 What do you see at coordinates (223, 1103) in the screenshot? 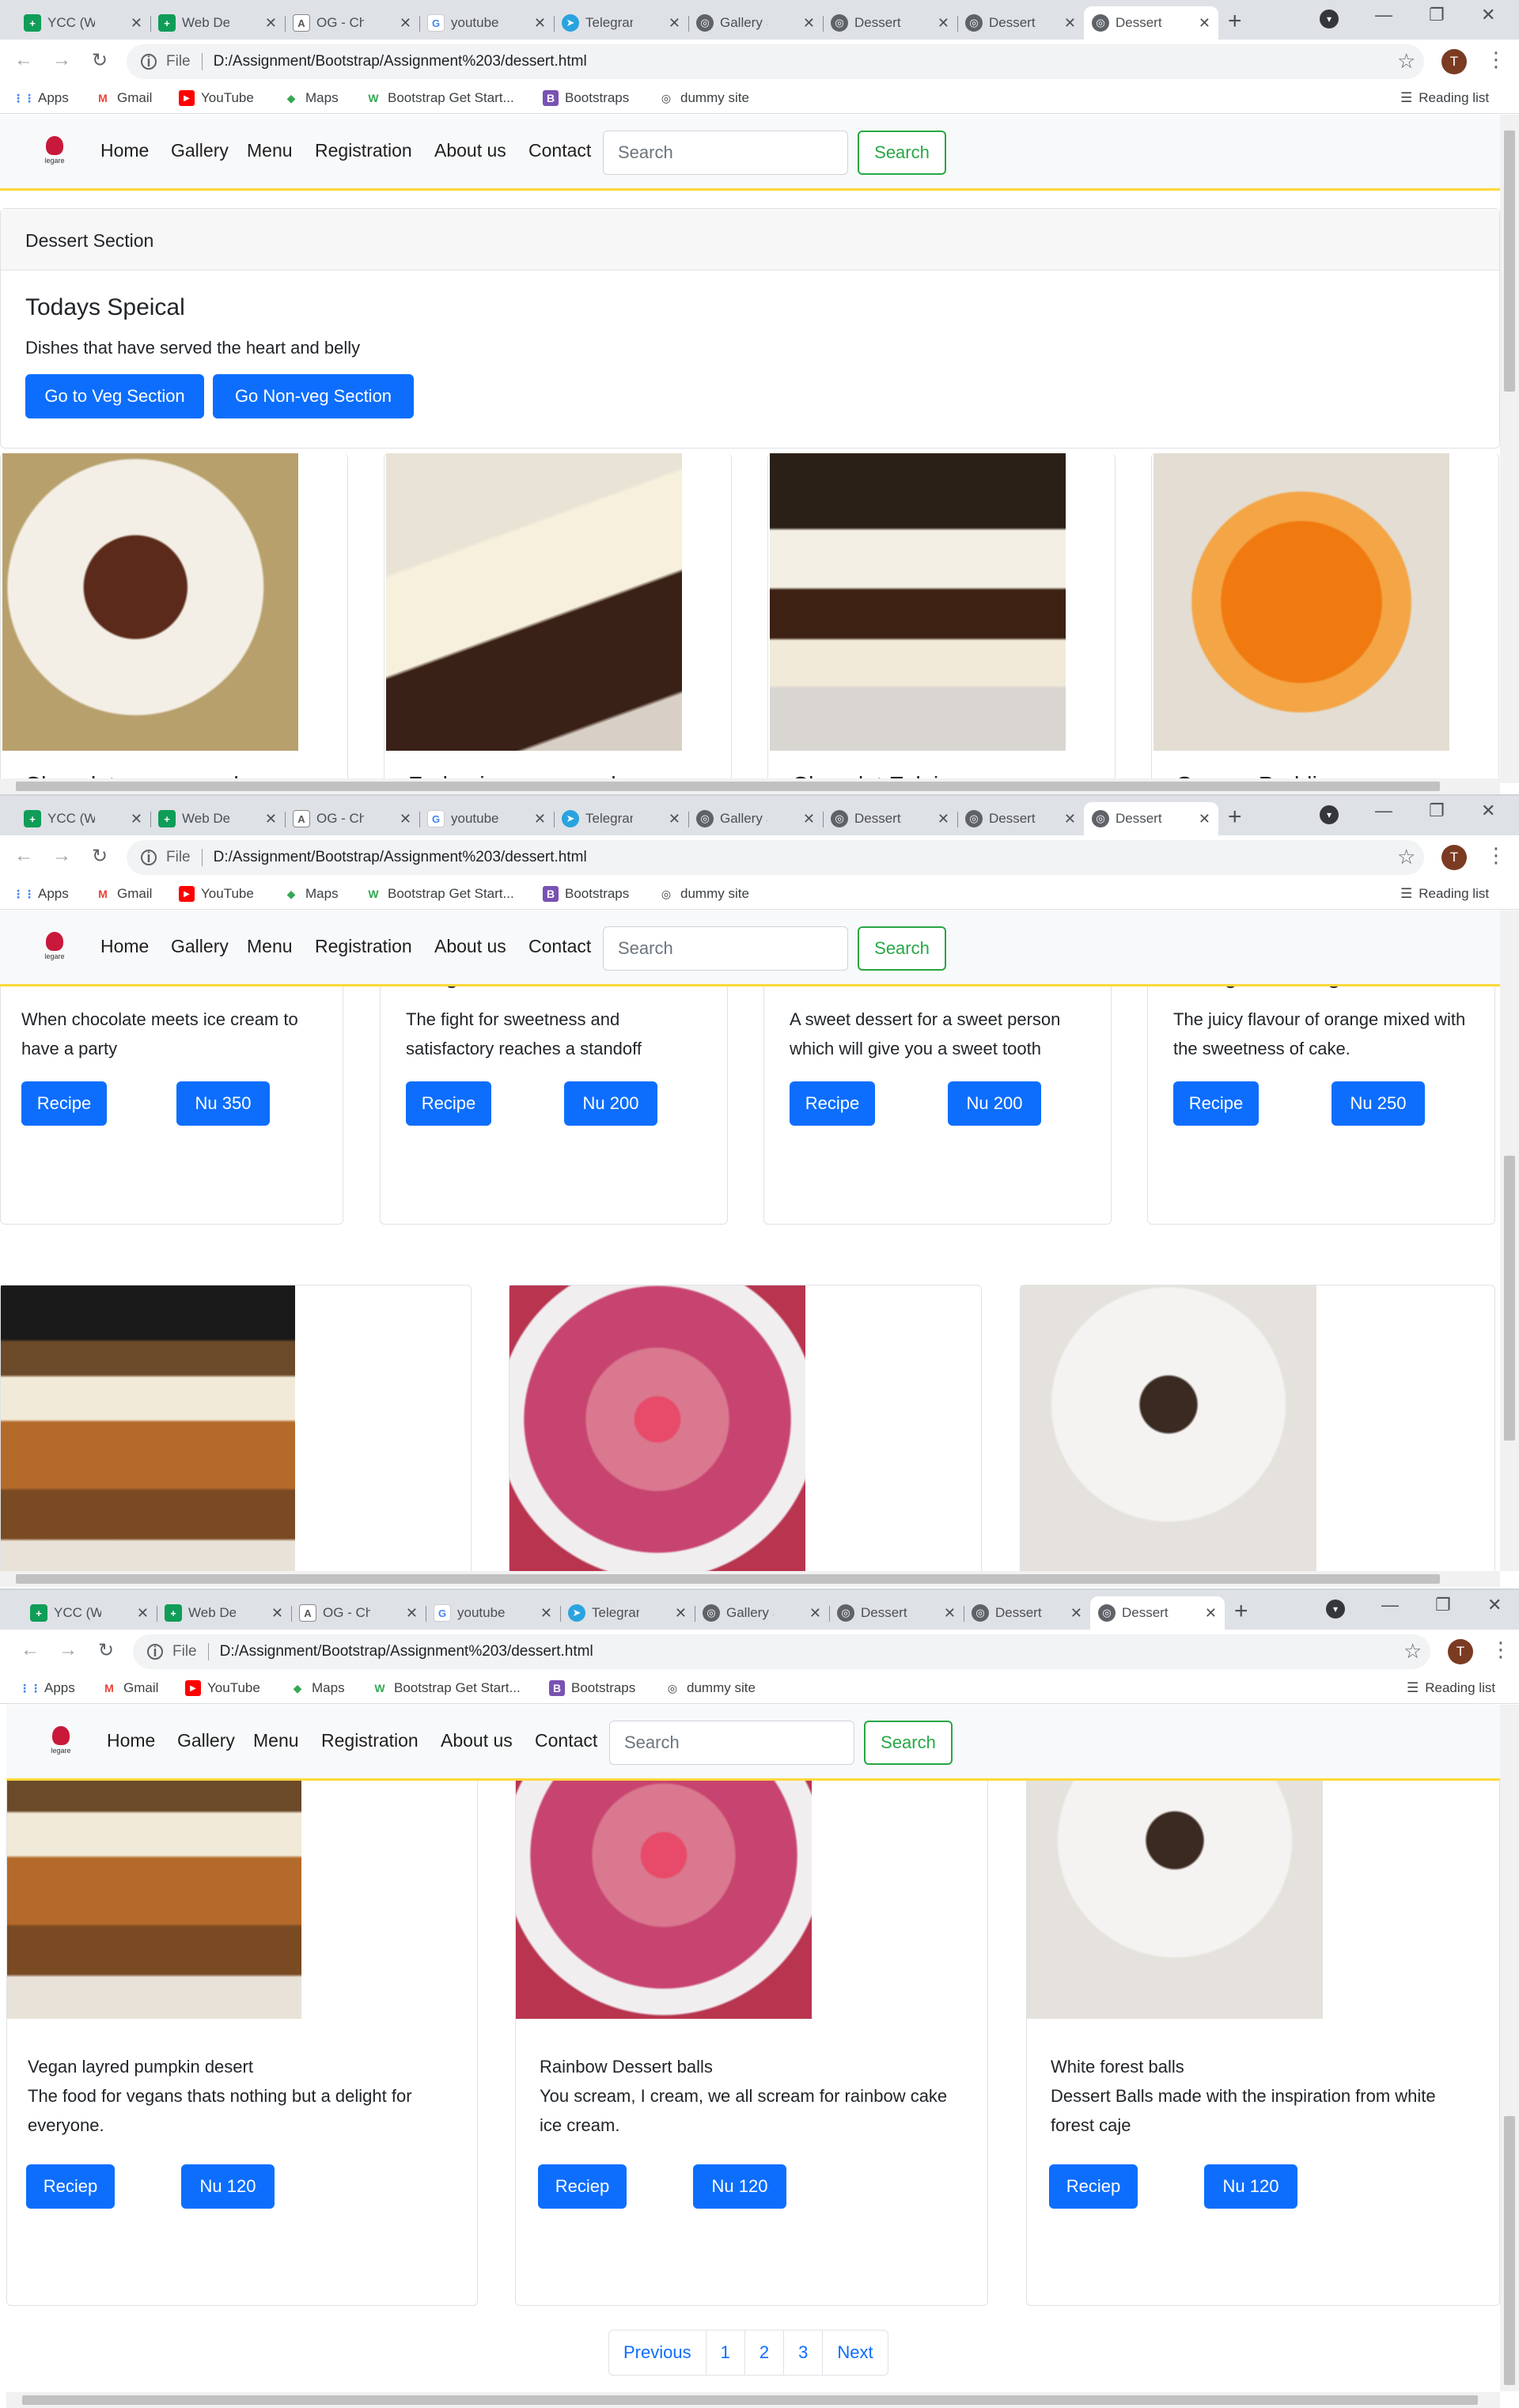
I see `price-button: Nu 350` at bounding box center [223, 1103].